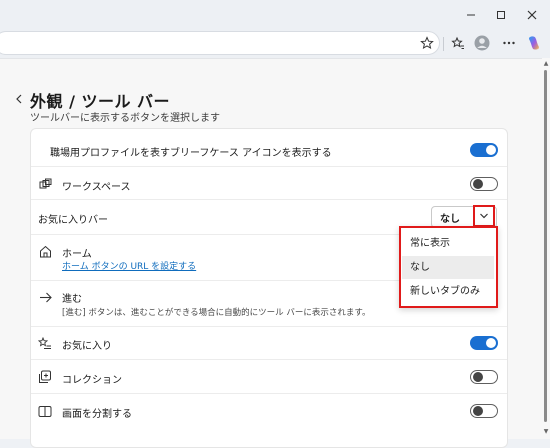  I want to click on work-profile-toggle, so click(484, 150).